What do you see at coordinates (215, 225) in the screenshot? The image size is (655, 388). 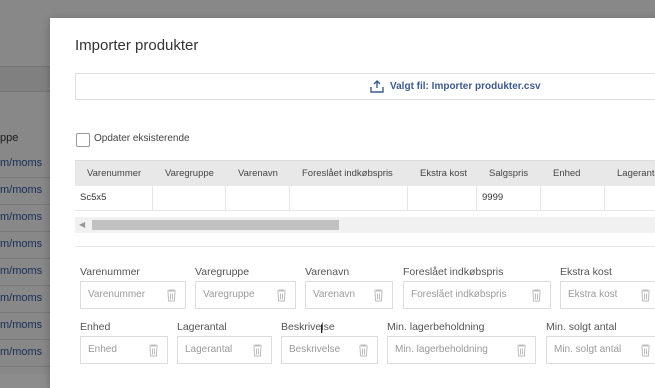 I see `scrollbar-thumb` at bounding box center [215, 225].